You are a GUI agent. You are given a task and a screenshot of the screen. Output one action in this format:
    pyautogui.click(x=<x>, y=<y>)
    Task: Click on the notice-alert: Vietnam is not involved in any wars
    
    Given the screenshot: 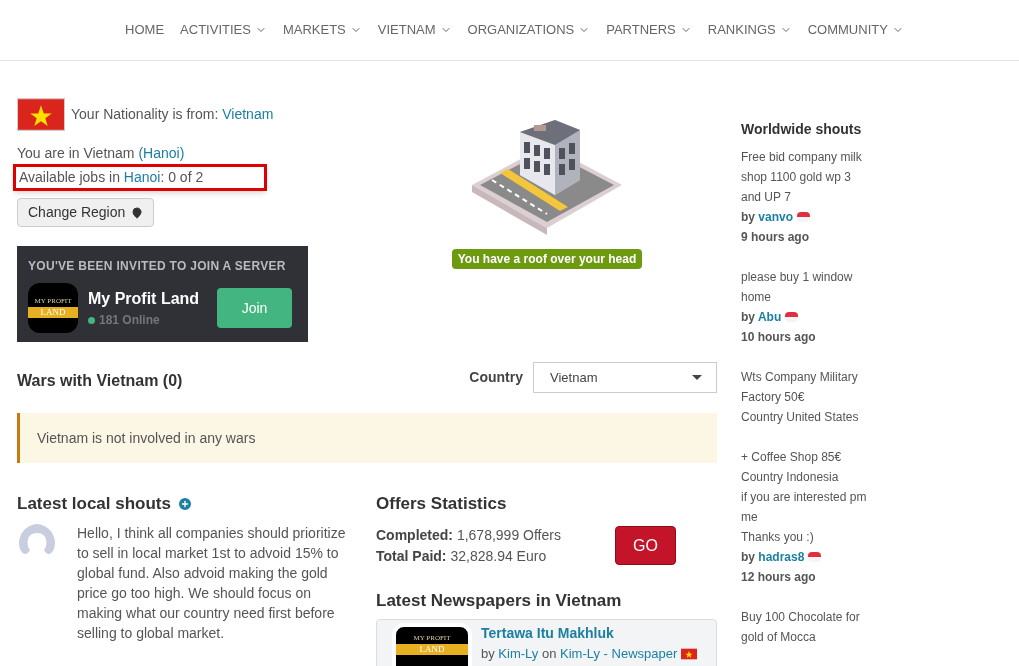 What is the action you would take?
    pyautogui.click(x=367, y=438)
    